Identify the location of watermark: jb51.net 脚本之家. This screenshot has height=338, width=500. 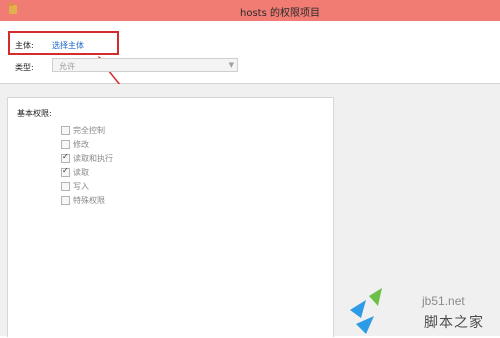
(418, 308).